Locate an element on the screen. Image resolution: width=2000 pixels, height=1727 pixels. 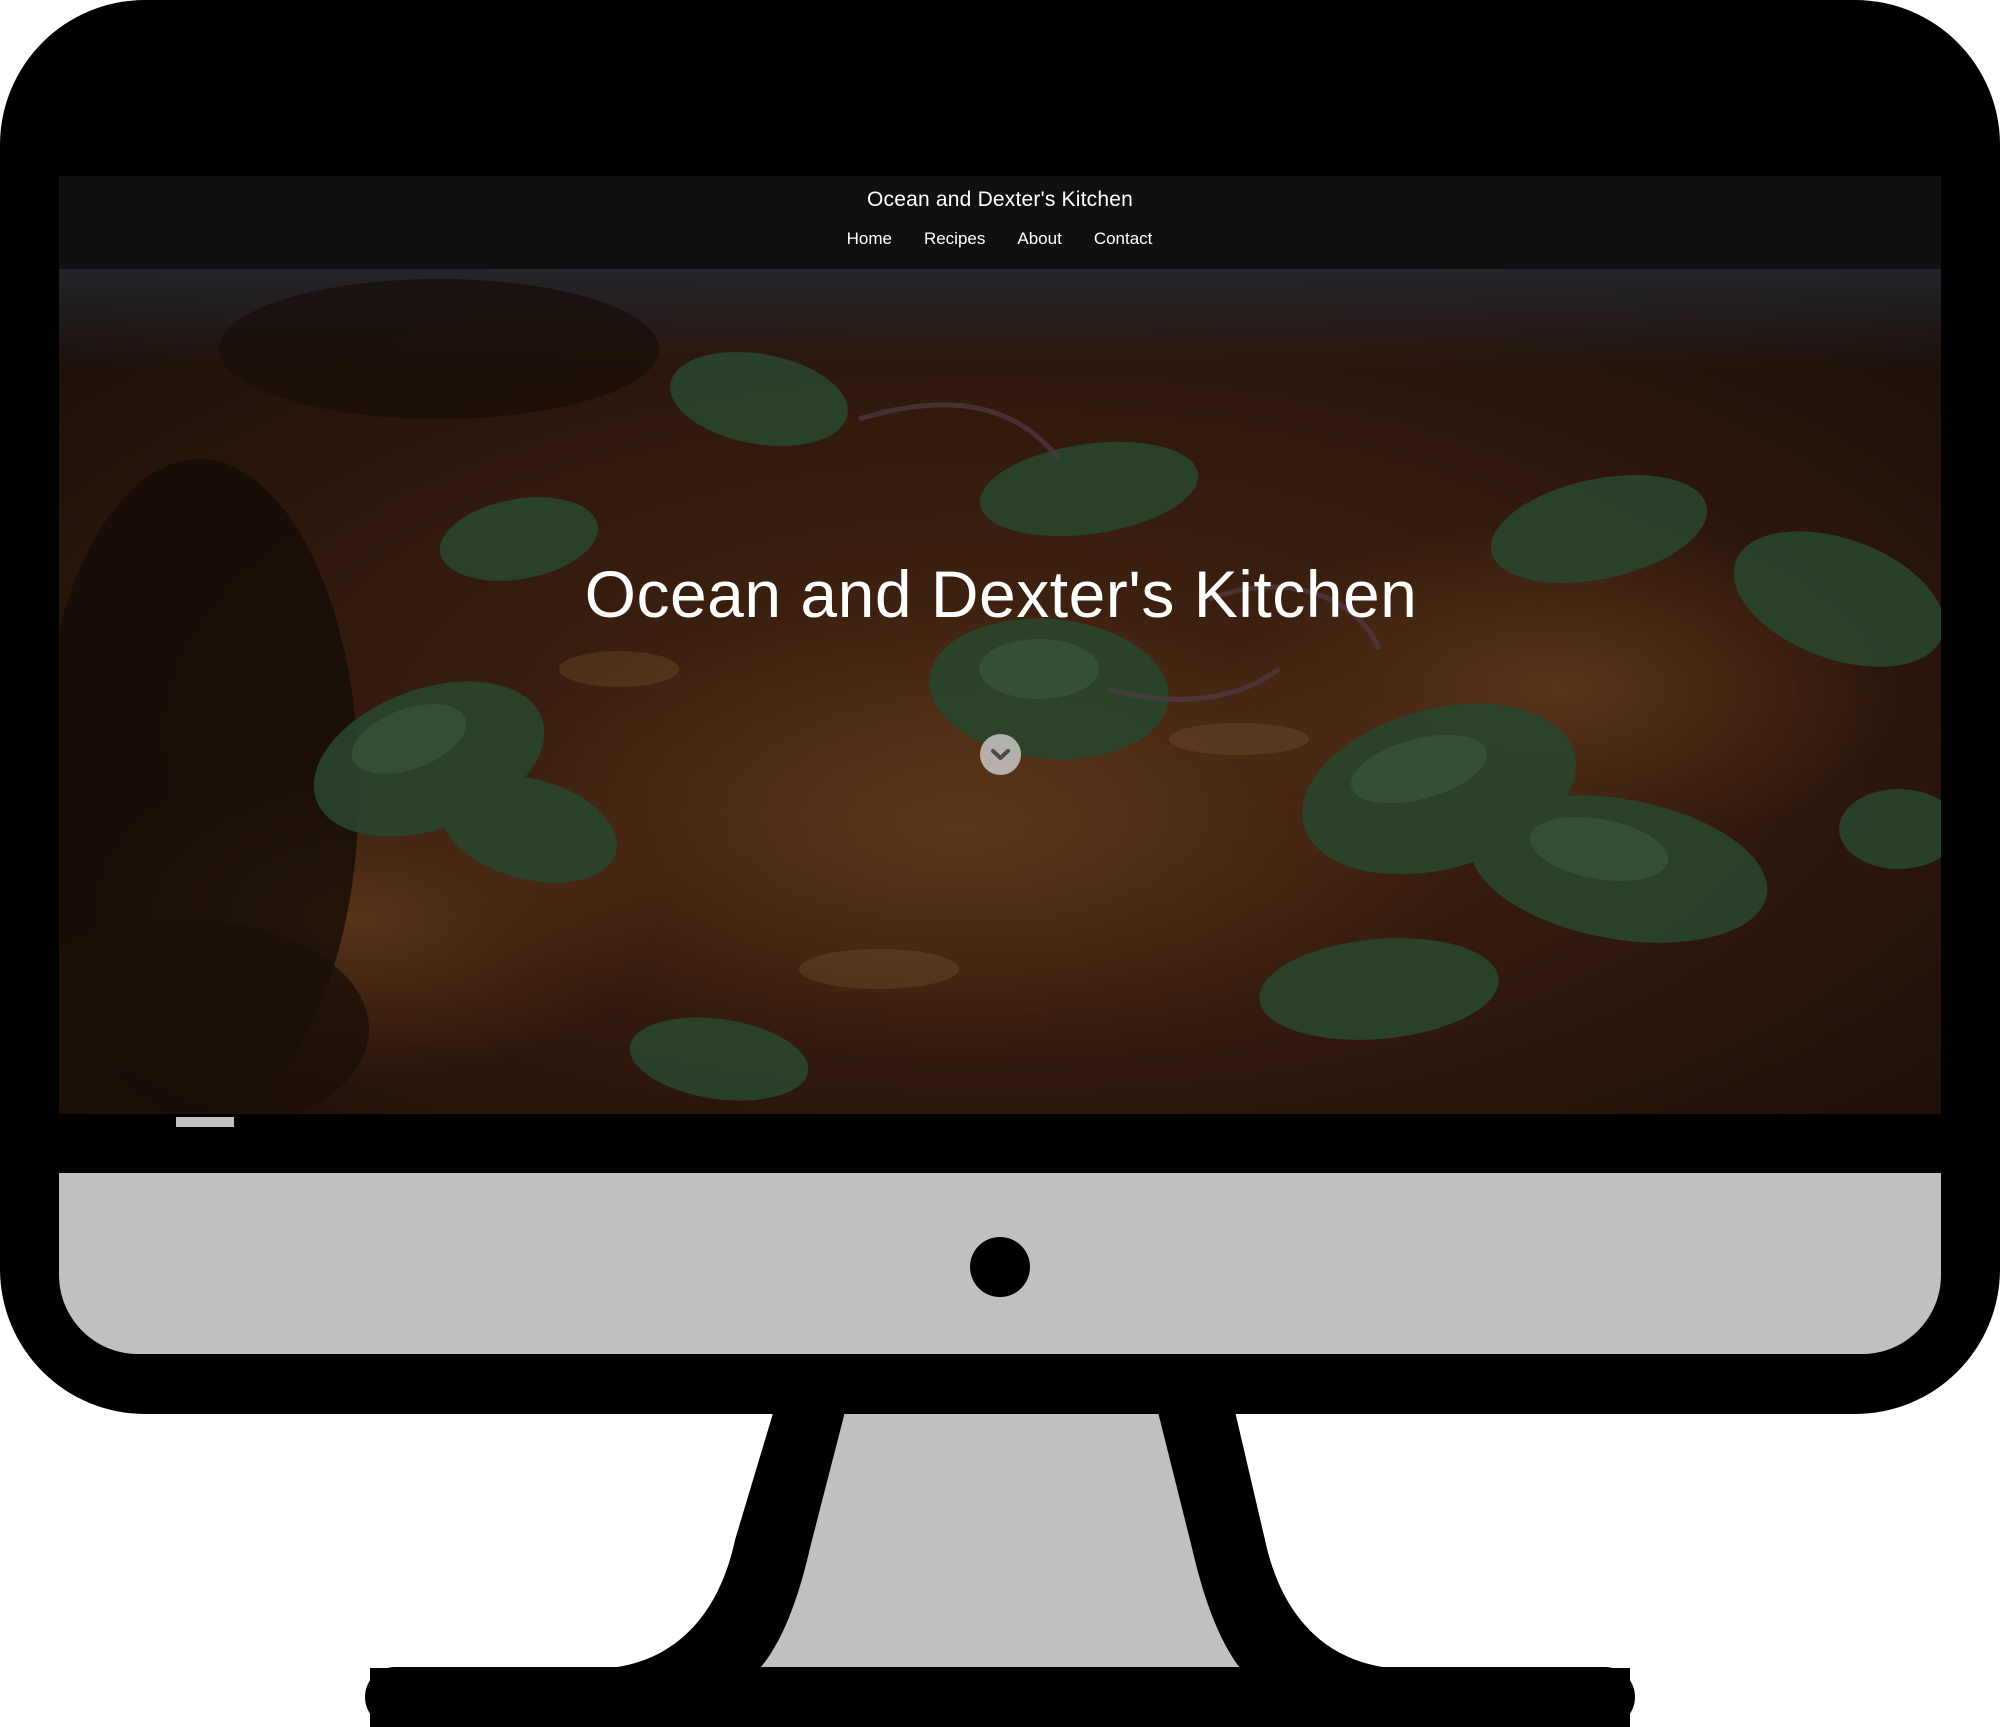
monitor-base is located at coordinates (1000, 1697).